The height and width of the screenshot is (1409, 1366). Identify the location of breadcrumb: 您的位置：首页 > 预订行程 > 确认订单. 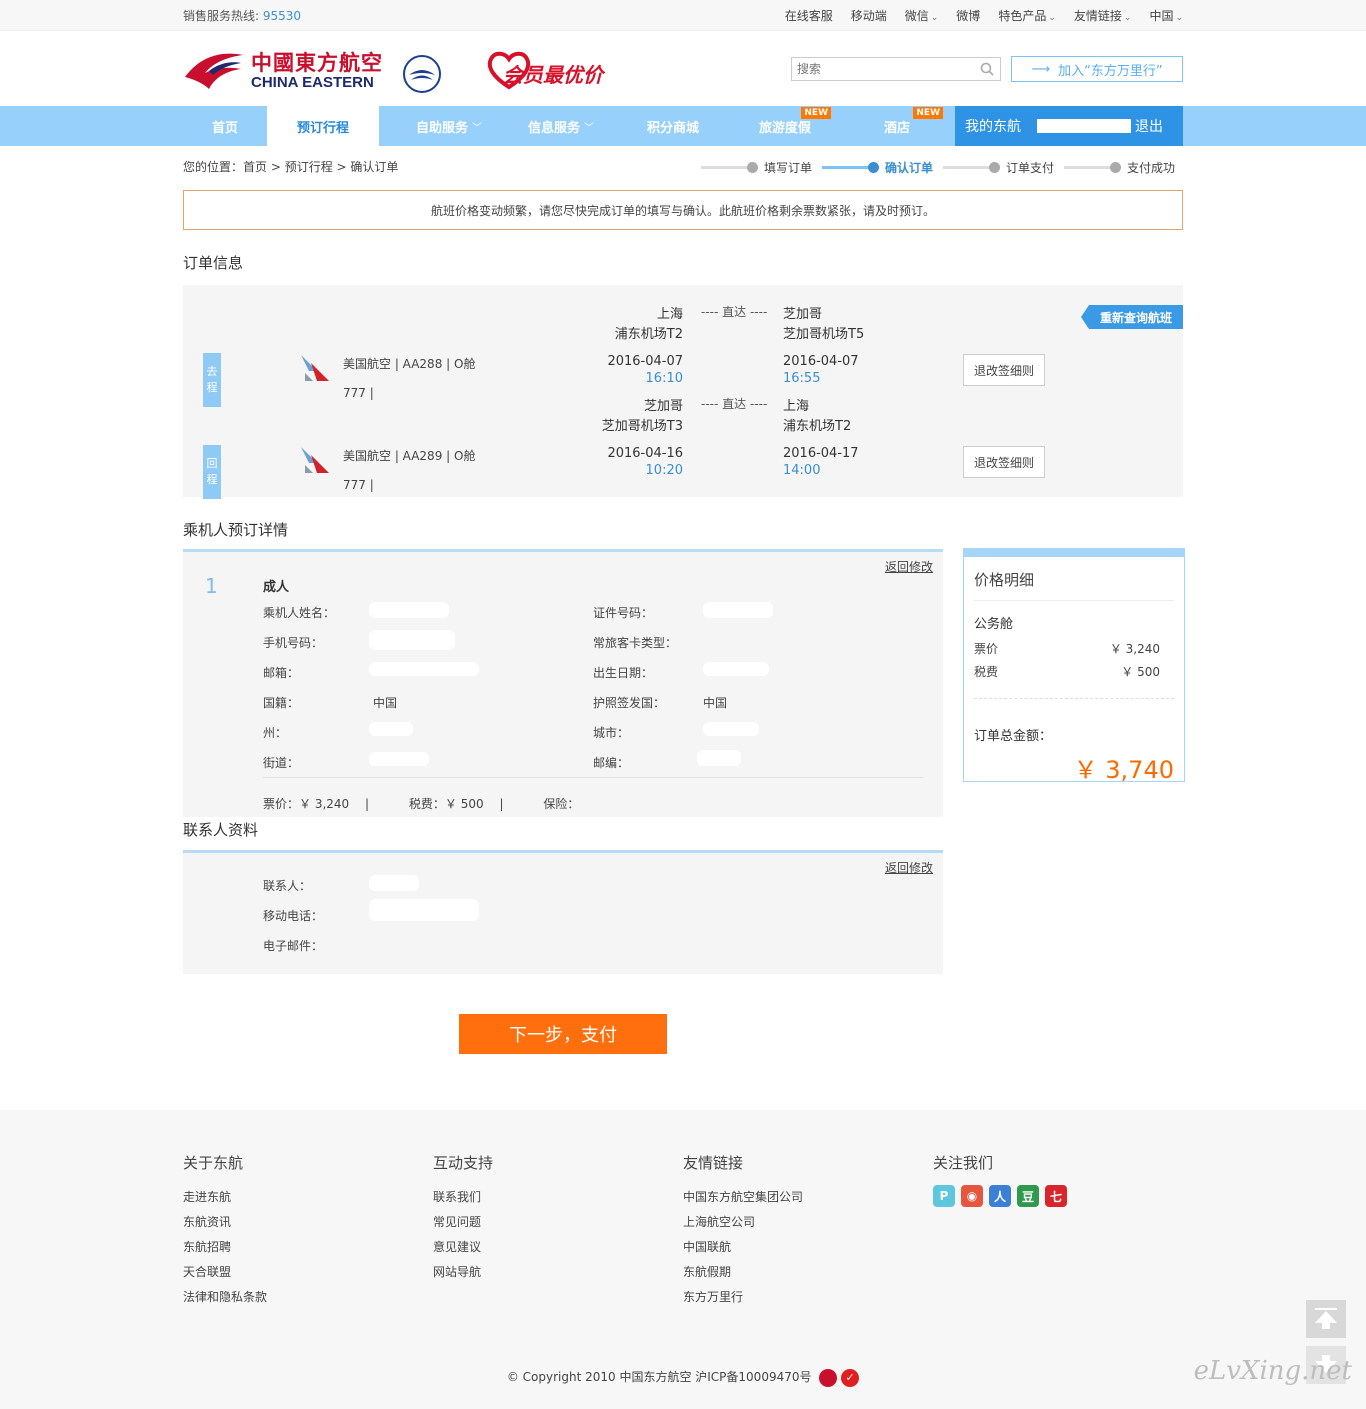
(291, 167).